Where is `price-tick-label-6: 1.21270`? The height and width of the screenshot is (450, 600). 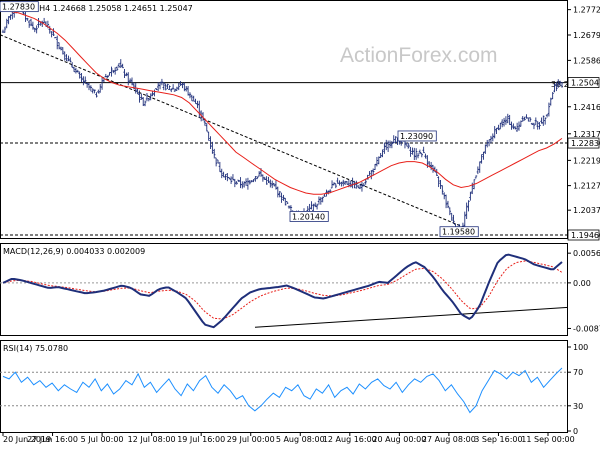 price-tick-label-6: 1.21270 is located at coordinates (586, 186).